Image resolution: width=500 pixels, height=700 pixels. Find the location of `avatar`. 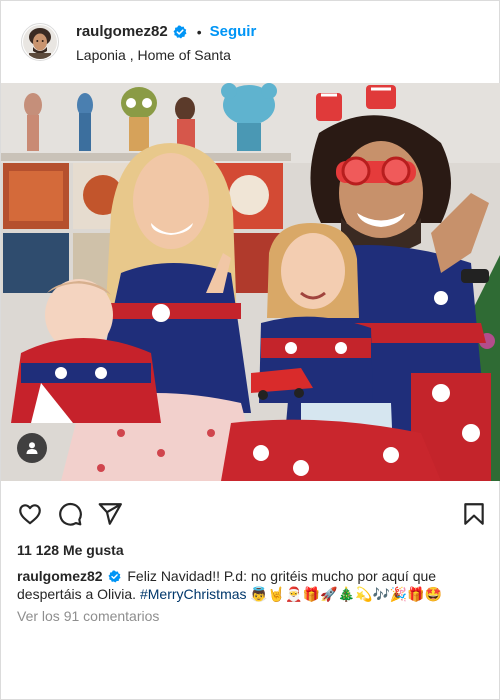

avatar is located at coordinates (40, 42).